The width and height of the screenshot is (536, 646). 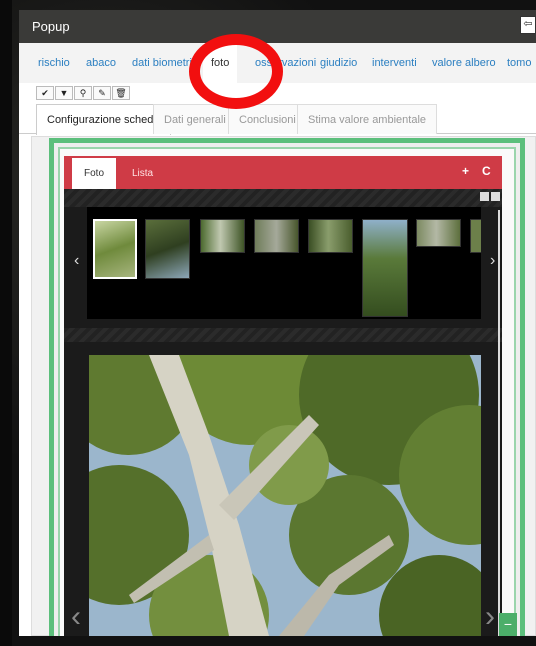 What do you see at coordinates (490, 617) in the screenshot?
I see `photo-next-icon: ›` at bounding box center [490, 617].